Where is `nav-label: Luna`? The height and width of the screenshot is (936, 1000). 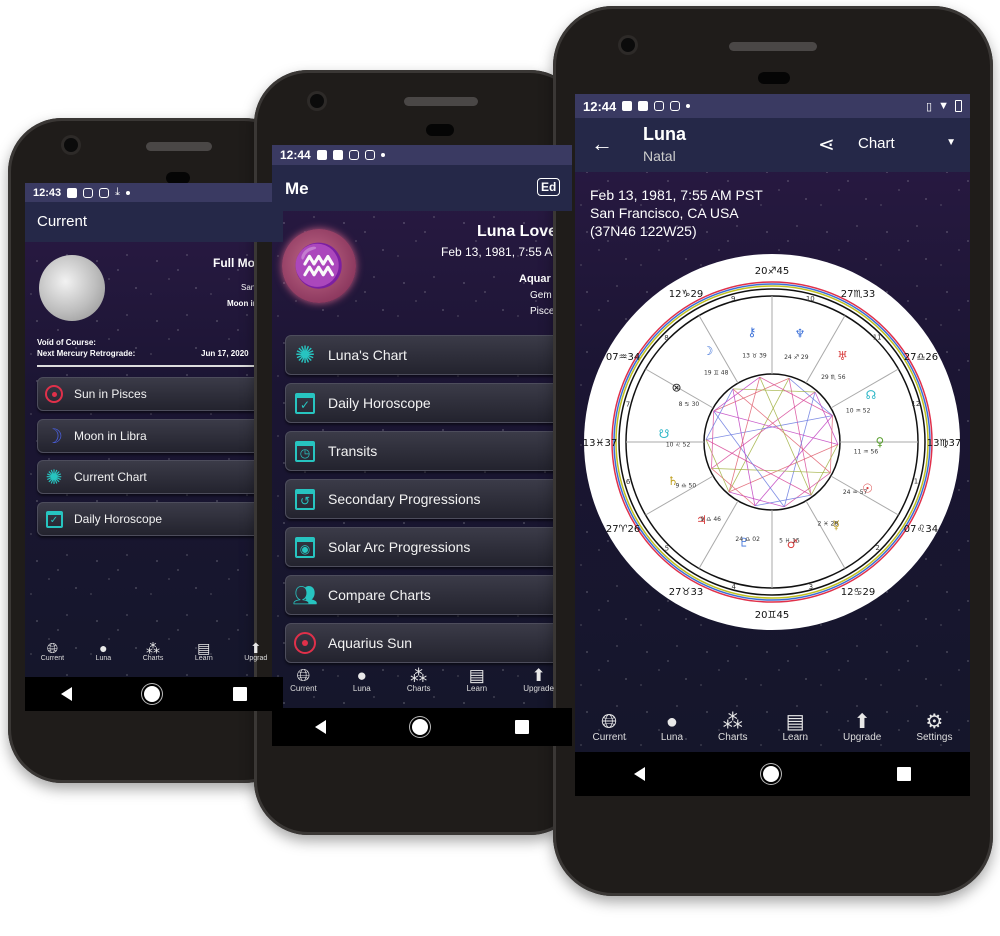
nav-label: Luna is located at coordinates (672, 737).